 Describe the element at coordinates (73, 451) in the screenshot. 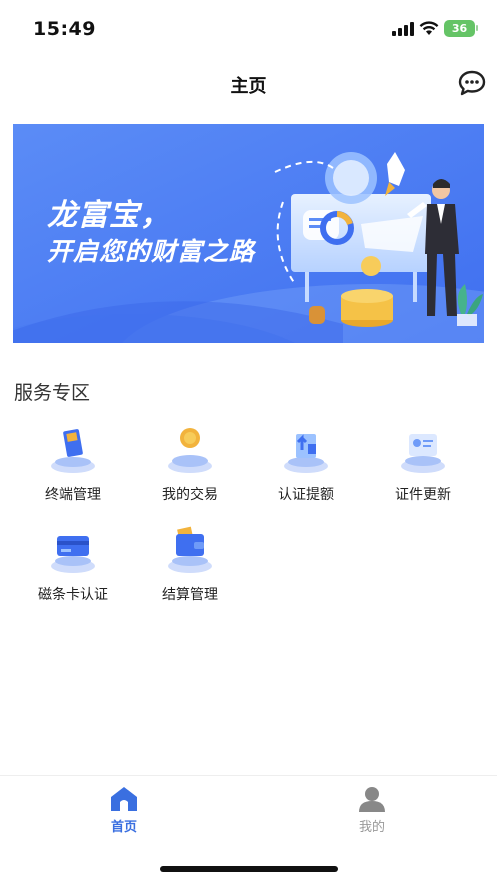

I see `terminal-icon` at that location.